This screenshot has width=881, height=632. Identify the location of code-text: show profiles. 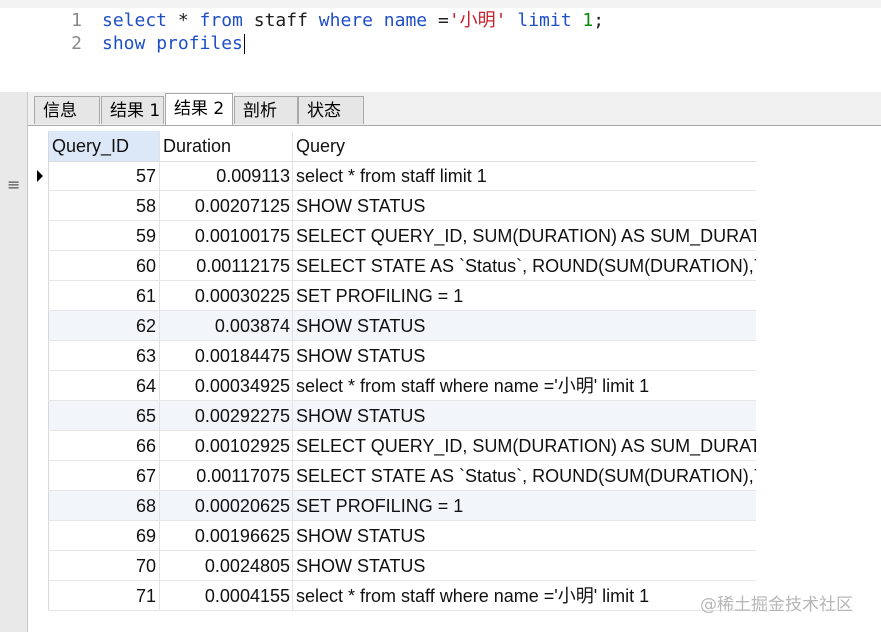
(173, 44).